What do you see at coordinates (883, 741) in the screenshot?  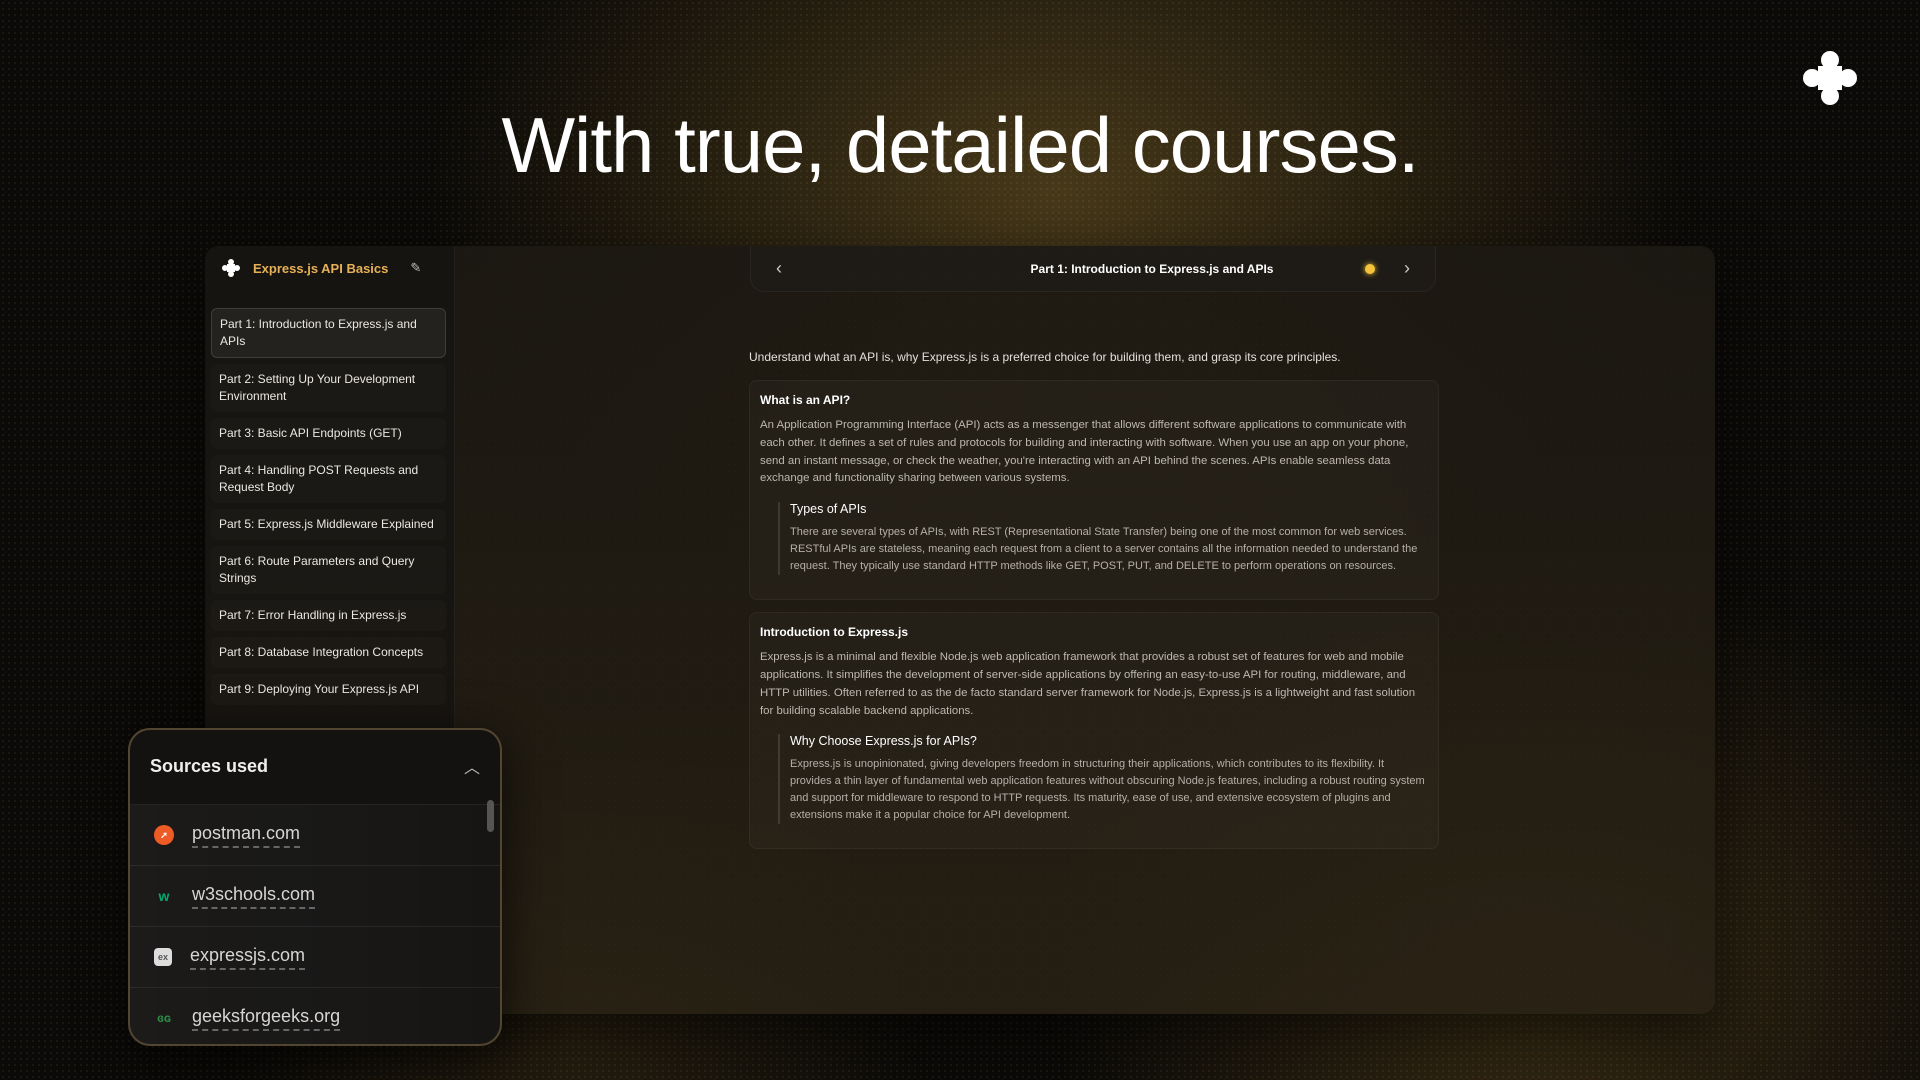 I see `subsection-title: Why Choose Express.js for APIs?` at bounding box center [883, 741].